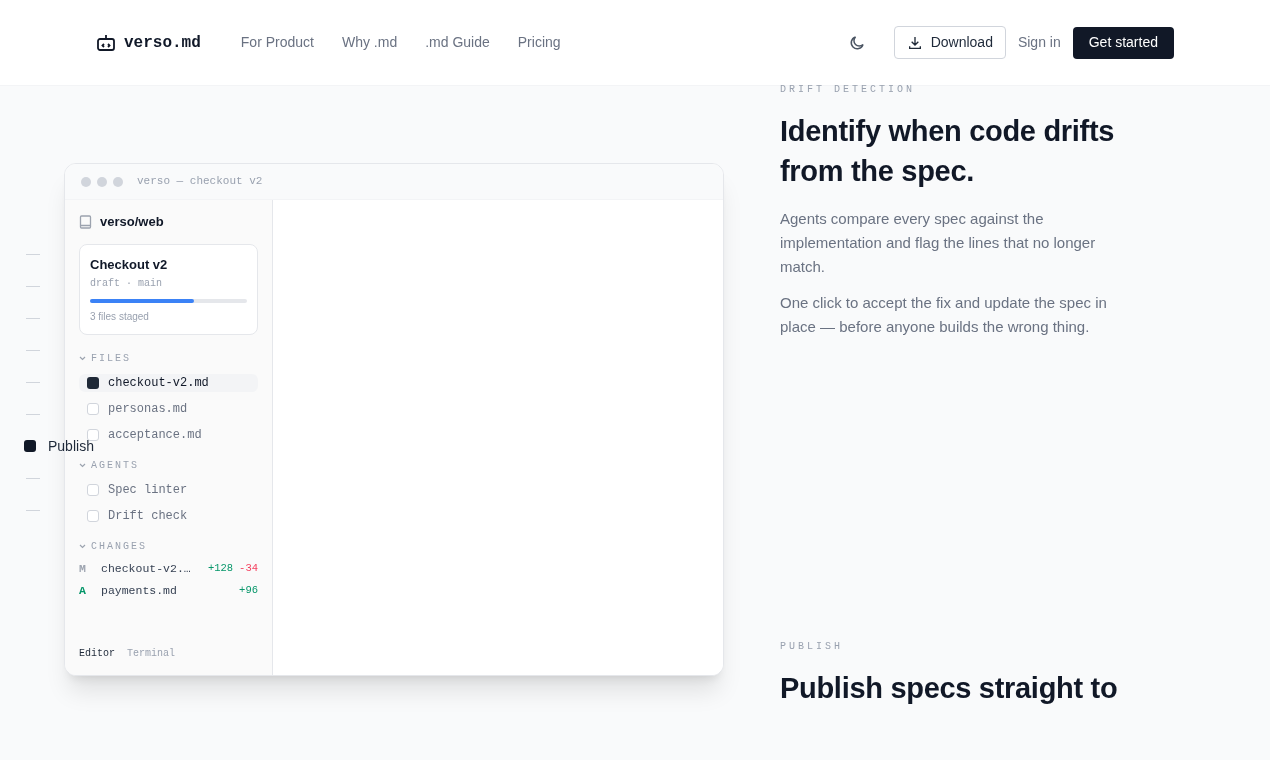 This screenshot has width=1270, height=760. What do you see at coordinates (148, 516) in the screenshot?
I see `file-name: Drift check` at bounding box center [148, 516].